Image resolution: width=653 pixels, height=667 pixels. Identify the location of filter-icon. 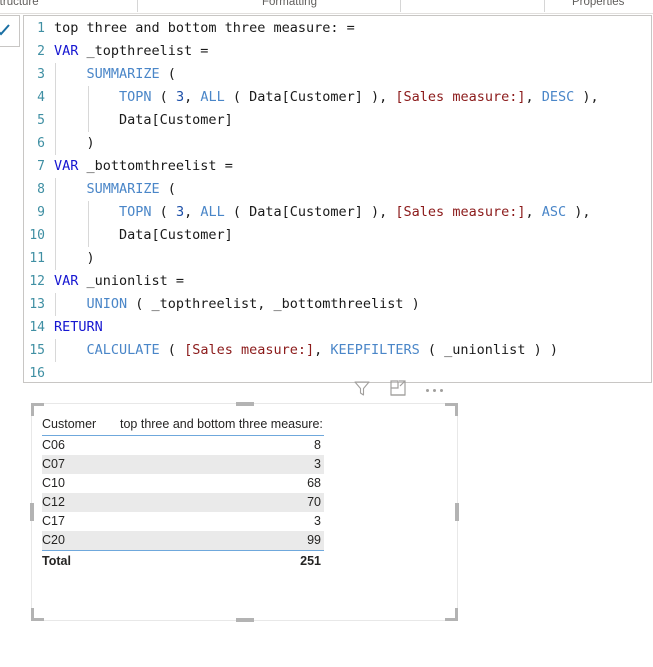
(364, 389).